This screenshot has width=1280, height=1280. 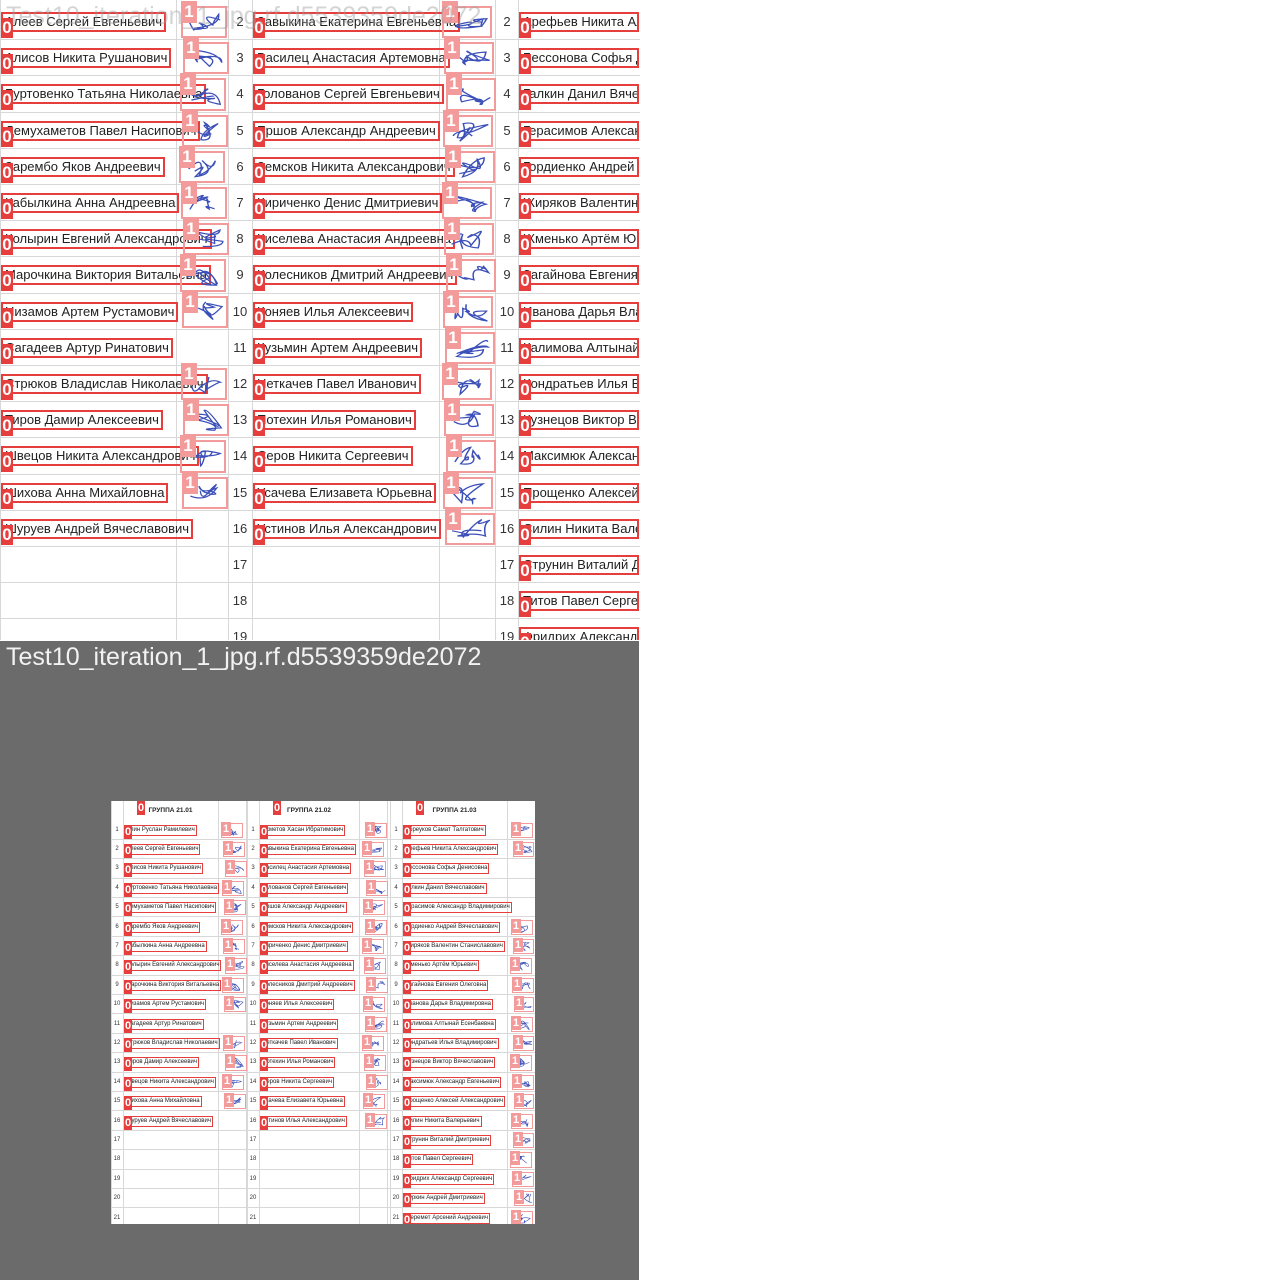 I want to click on student-name: Фридрих Александр Сергеевич, so click(x=449, y=1179).